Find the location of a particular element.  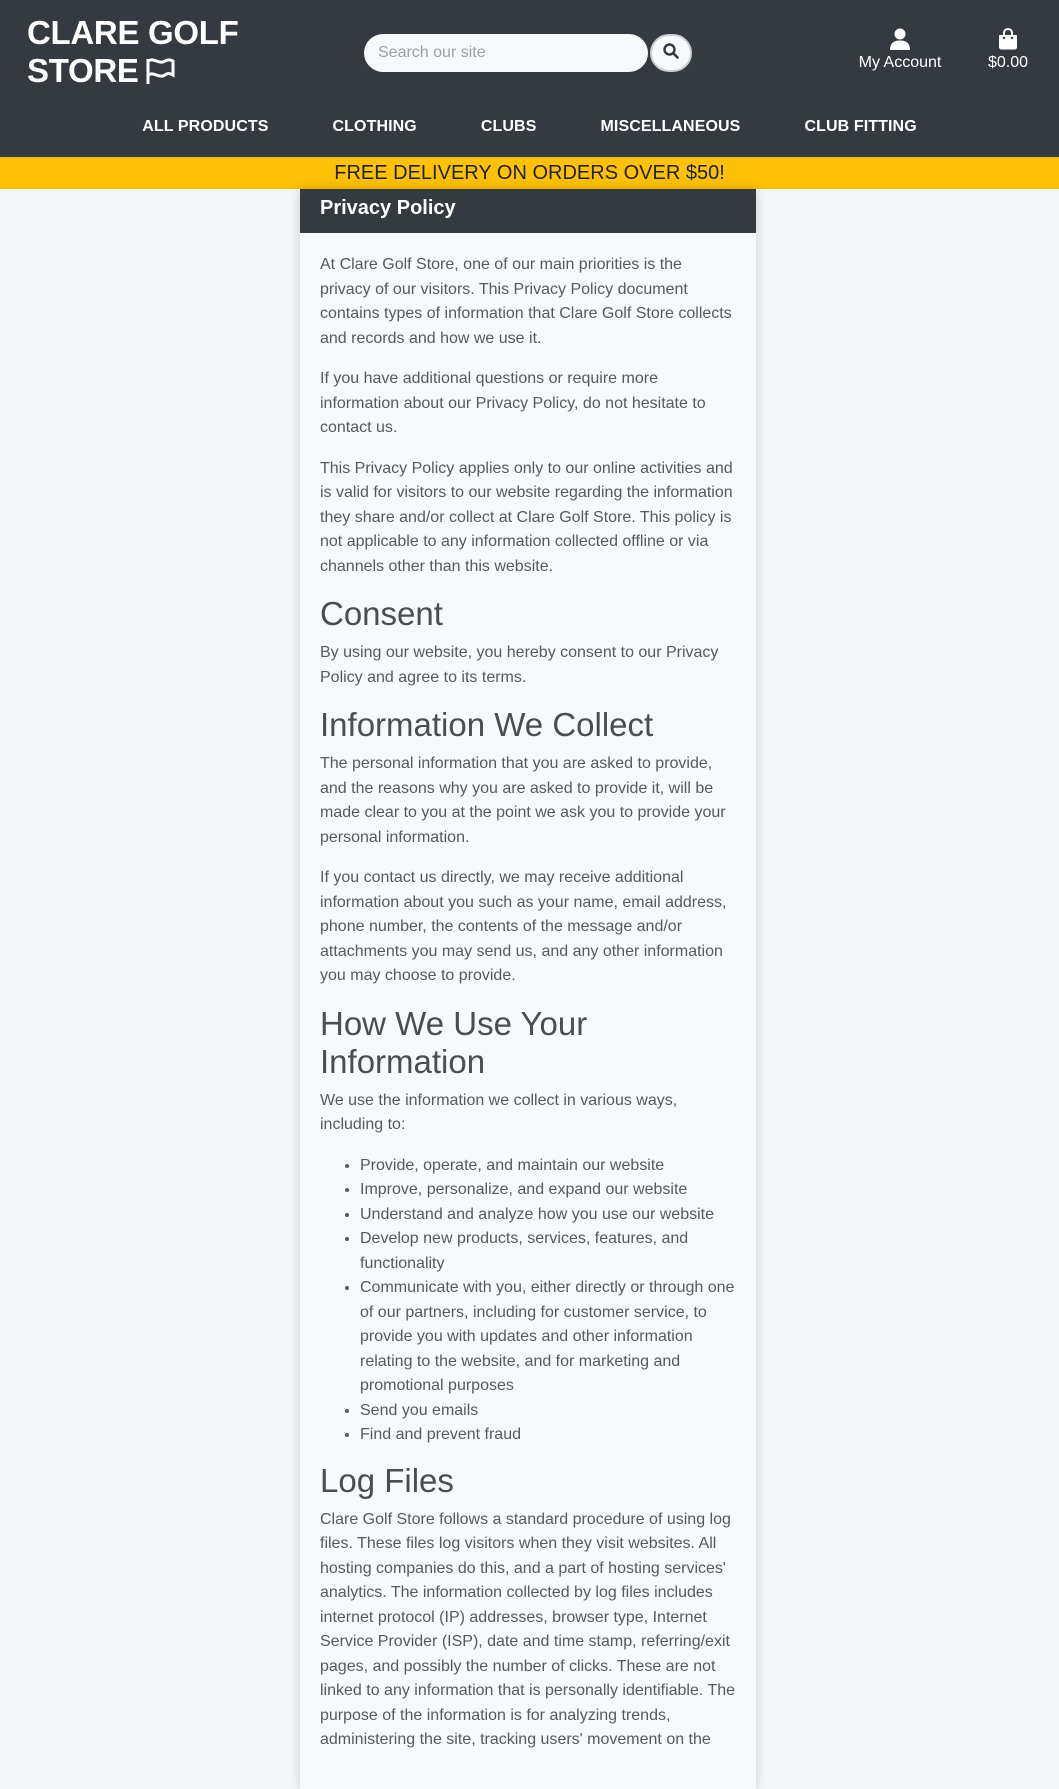

consent-heading: Consent is located at coordinates (381, 613).